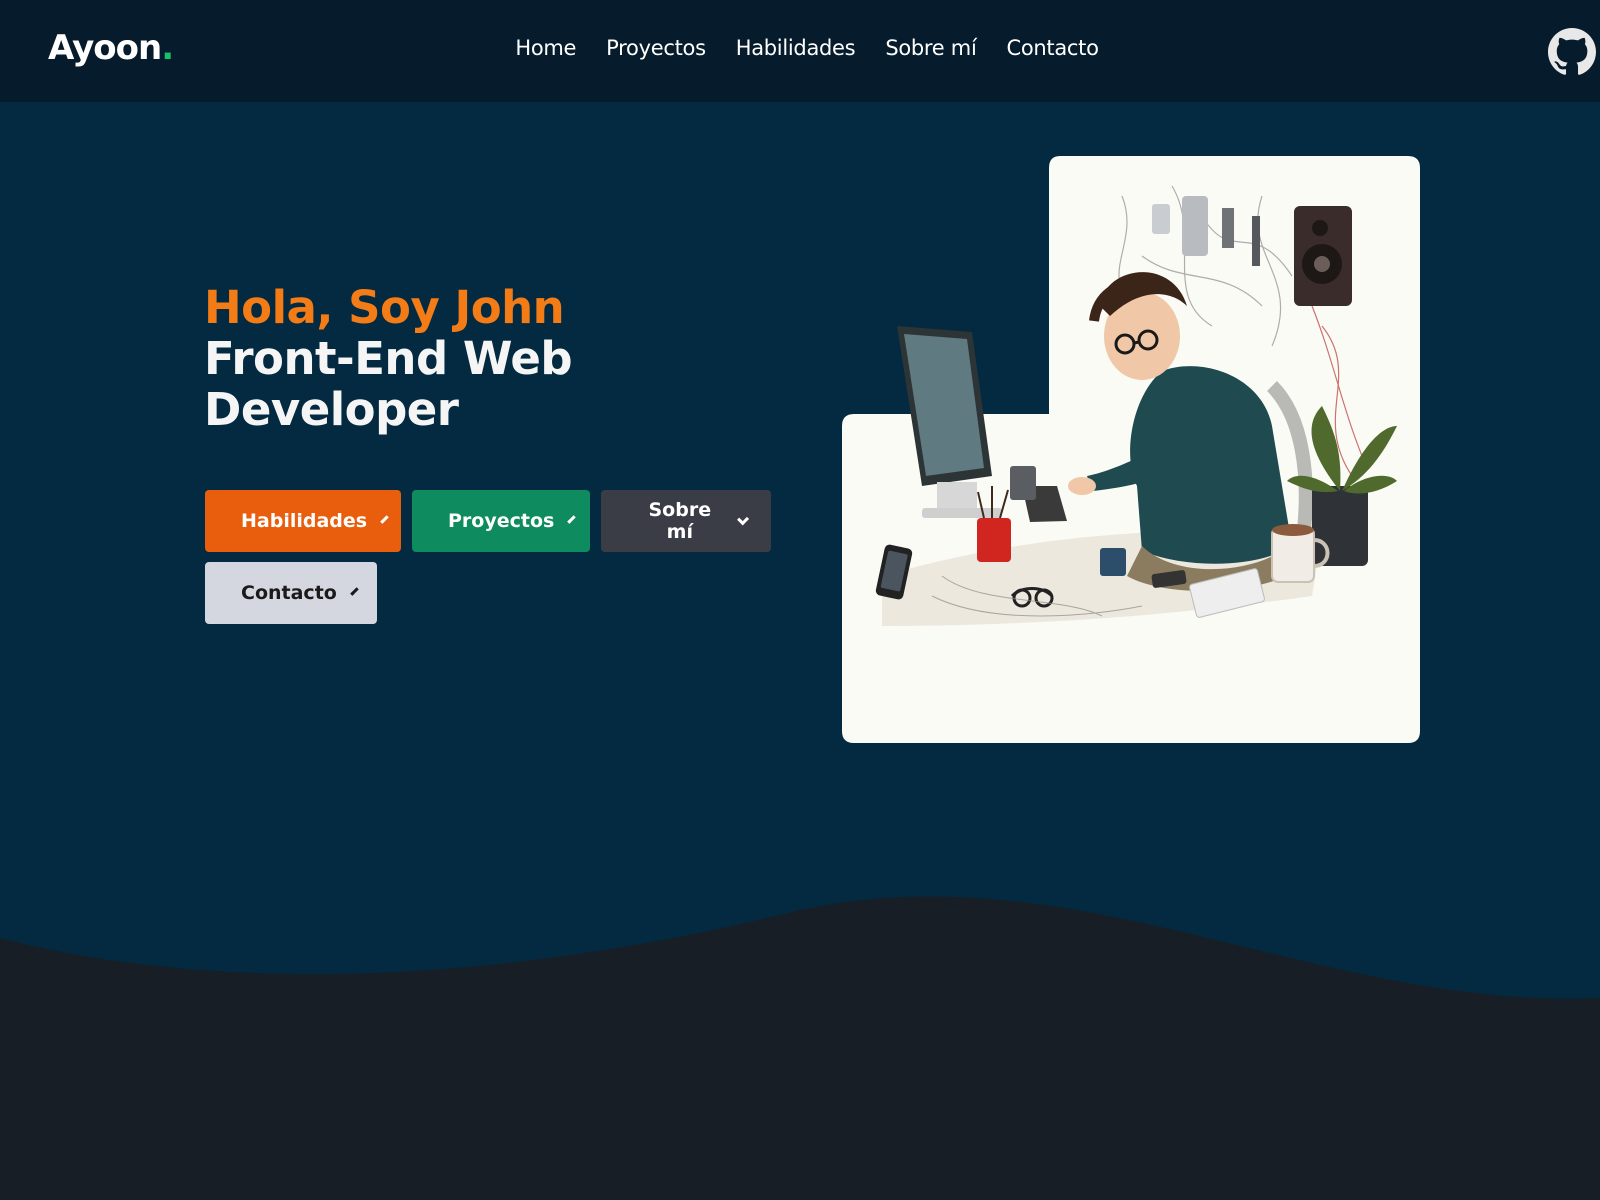 The height and width of the screenshot is (1200, 1600). I want to click on contacto-button-label: Contacto, so click(289, 593).